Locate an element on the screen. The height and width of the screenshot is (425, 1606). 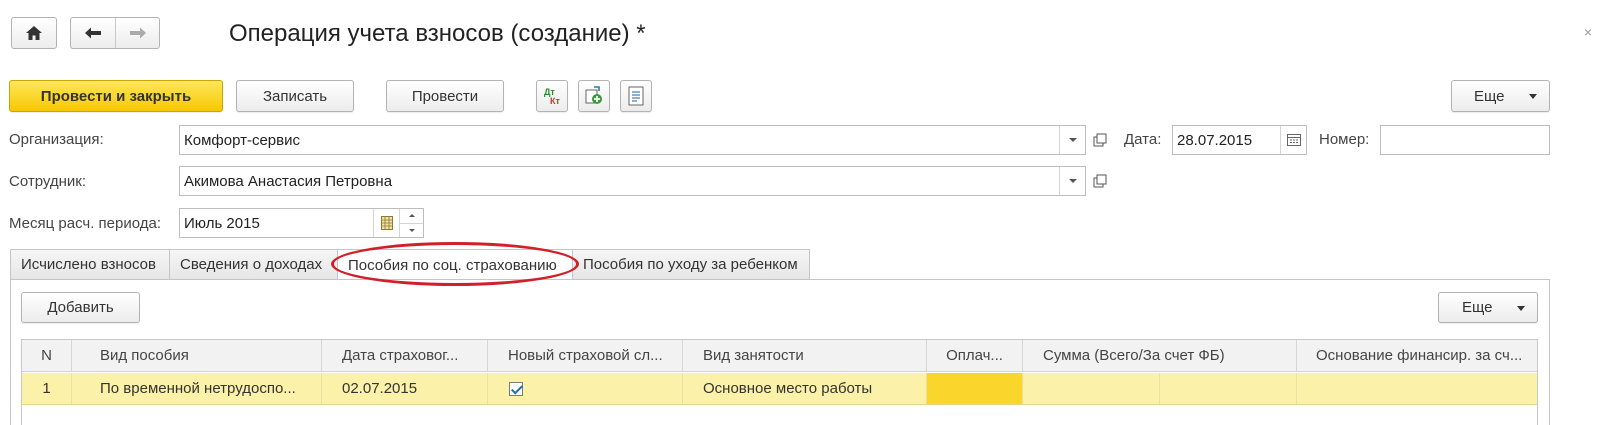
column-header: Вид пособия is located at coordinates (197, 355).